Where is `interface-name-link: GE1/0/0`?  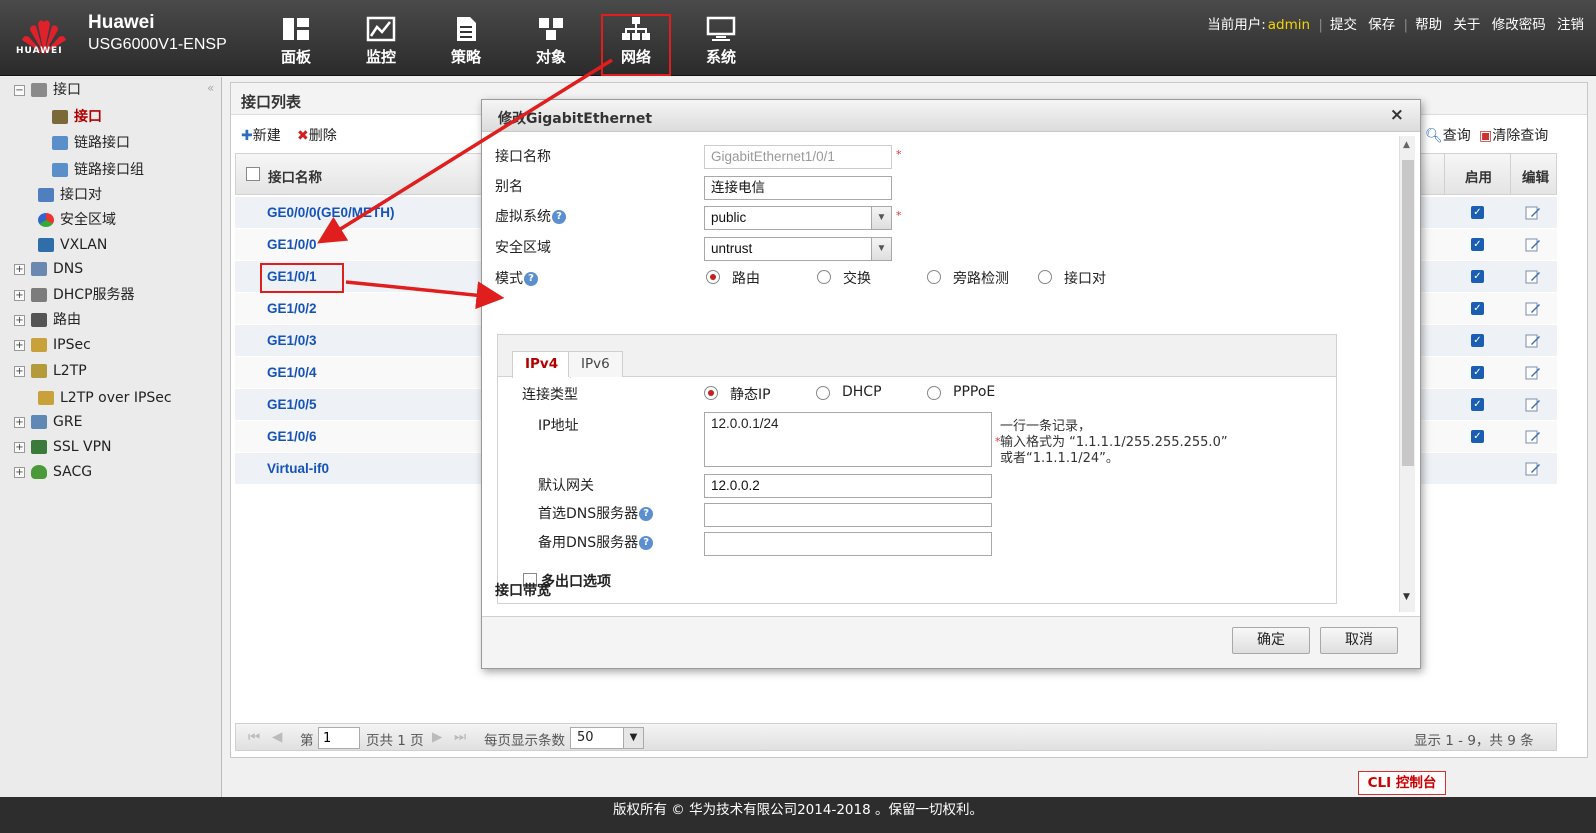
interface-name-link: GE1/0/0 is located at coordinates (292, 244).